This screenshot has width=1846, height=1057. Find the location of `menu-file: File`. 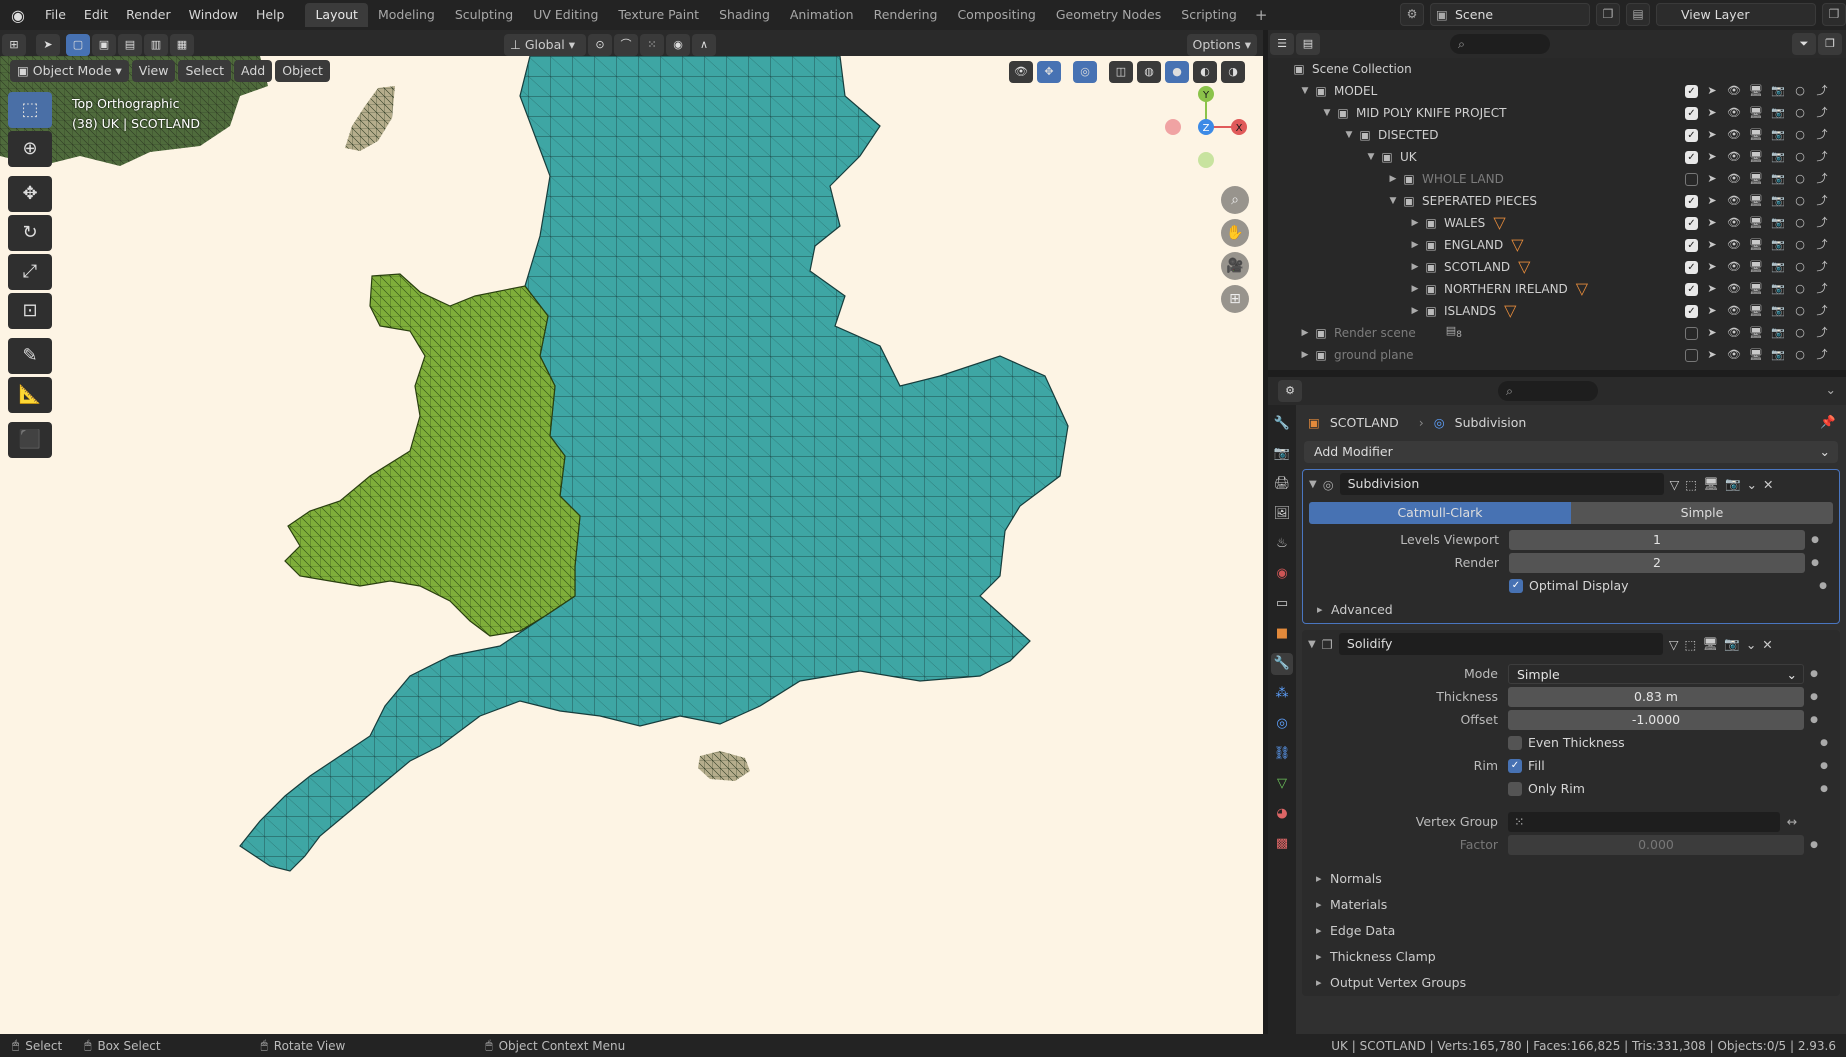

menu-file: File is located at coordinates (55, 15).